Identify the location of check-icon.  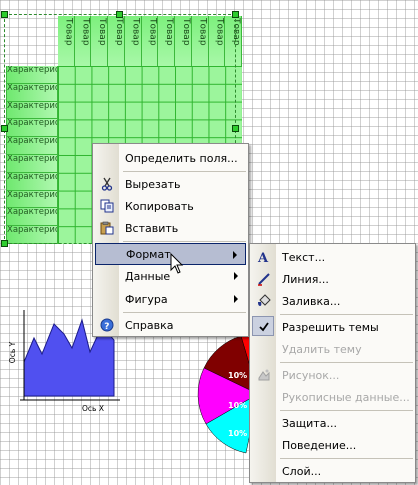
(264, 327).